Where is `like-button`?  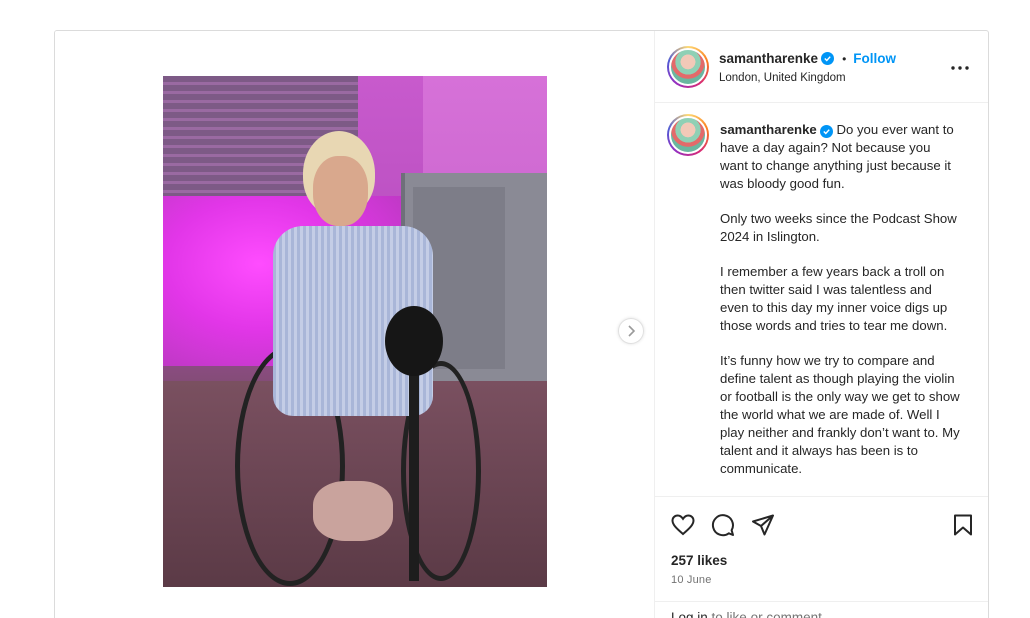
like-button is located at coordinates (683, 525).